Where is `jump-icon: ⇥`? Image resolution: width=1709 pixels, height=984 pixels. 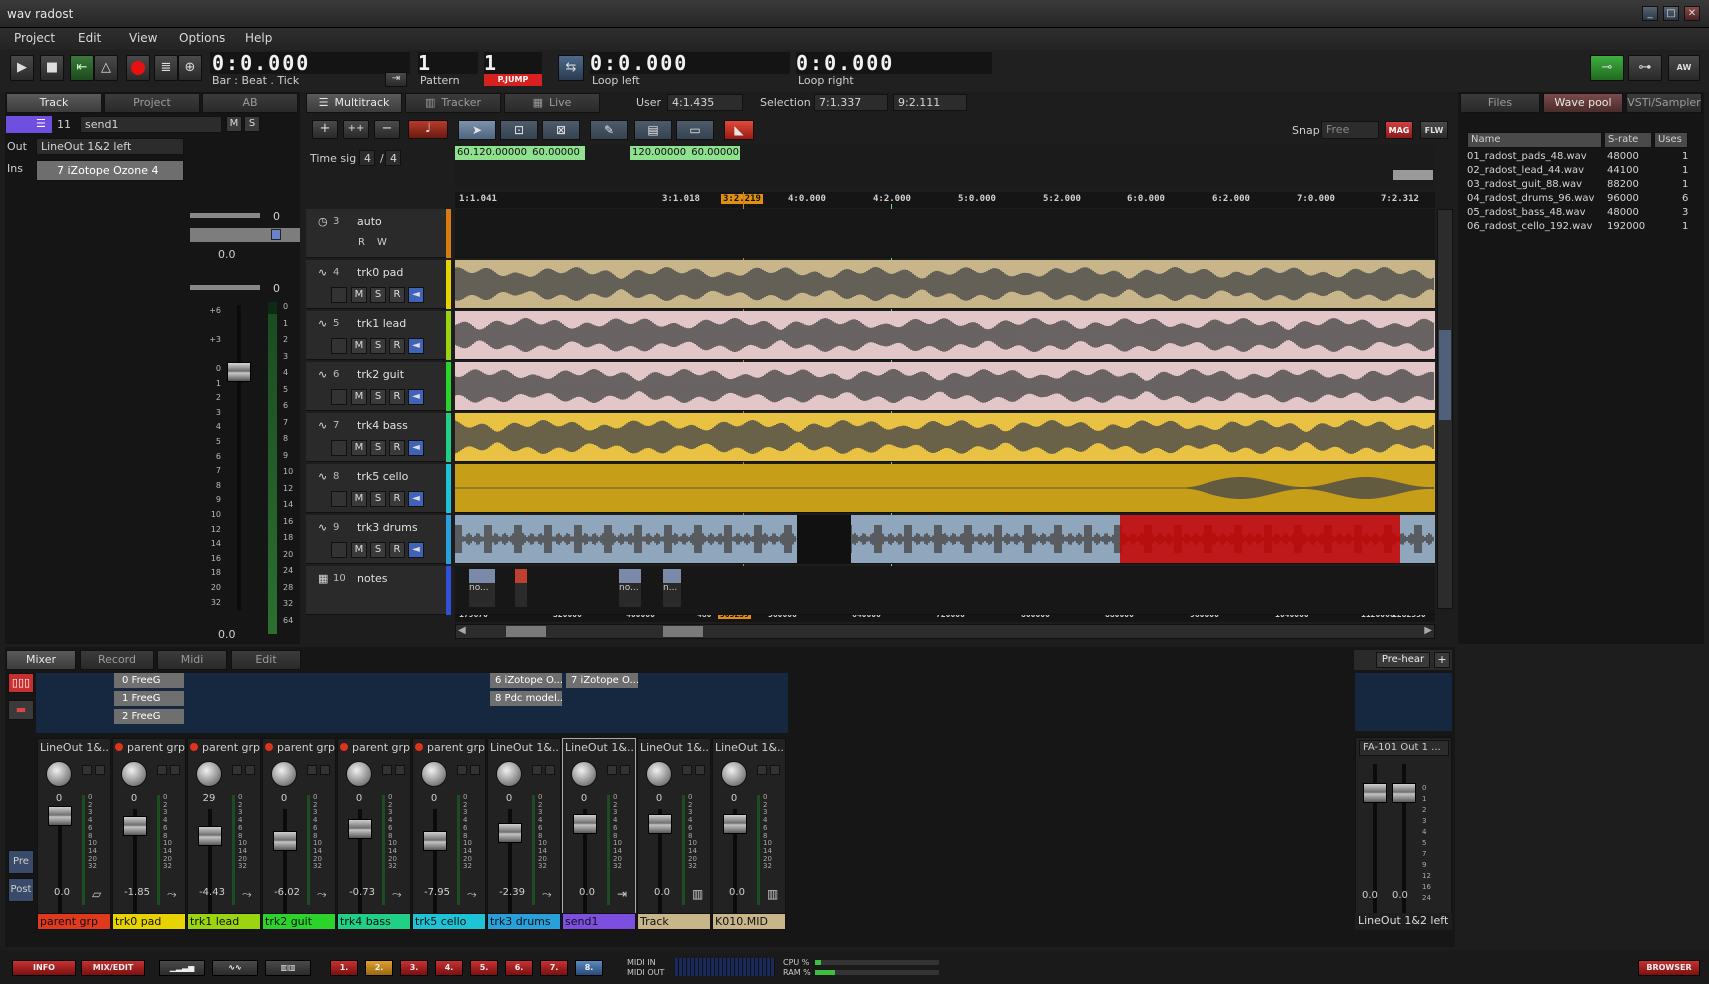 jump-icon: ⇥ is located at coordinates (396, 79).